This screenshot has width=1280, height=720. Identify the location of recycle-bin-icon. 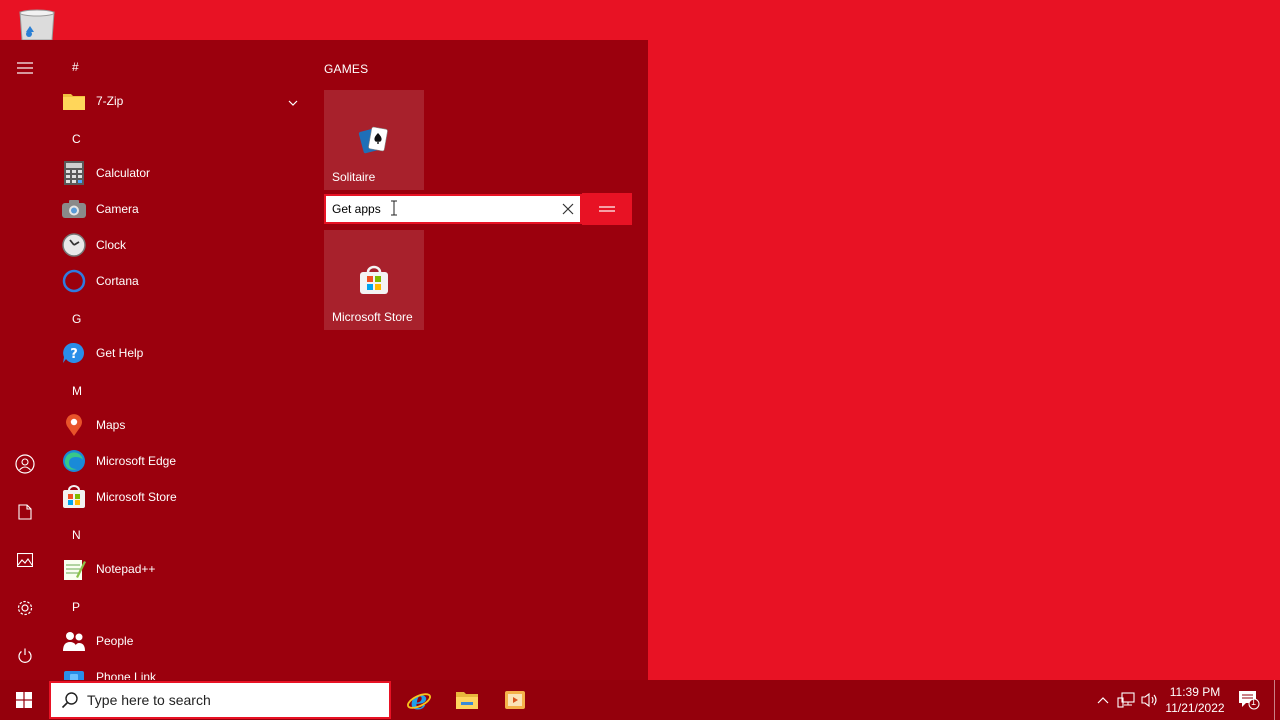
(38, 24).